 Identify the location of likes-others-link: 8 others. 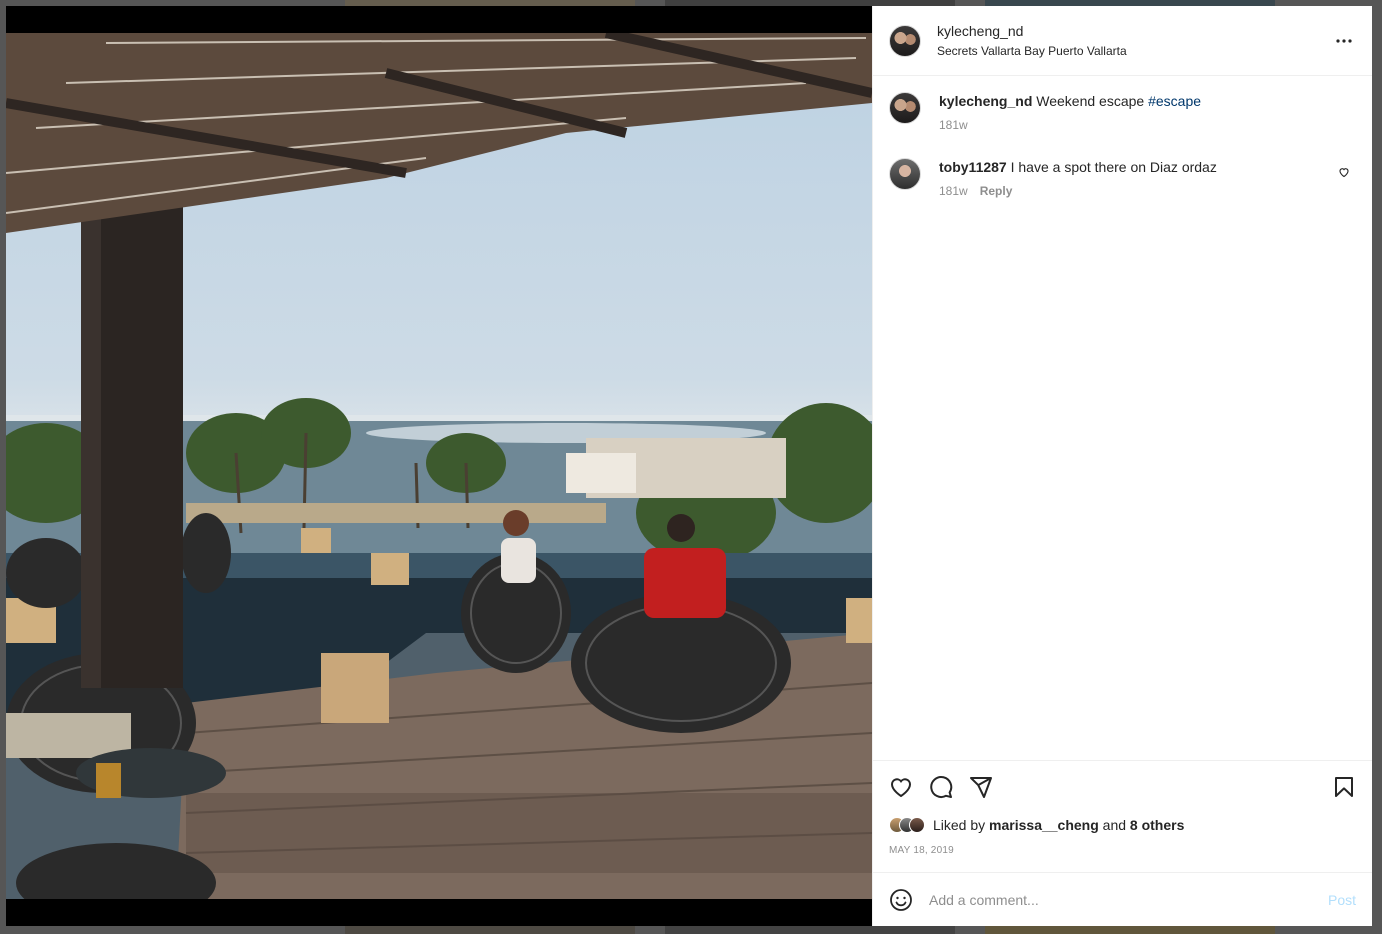
(1157, 825).